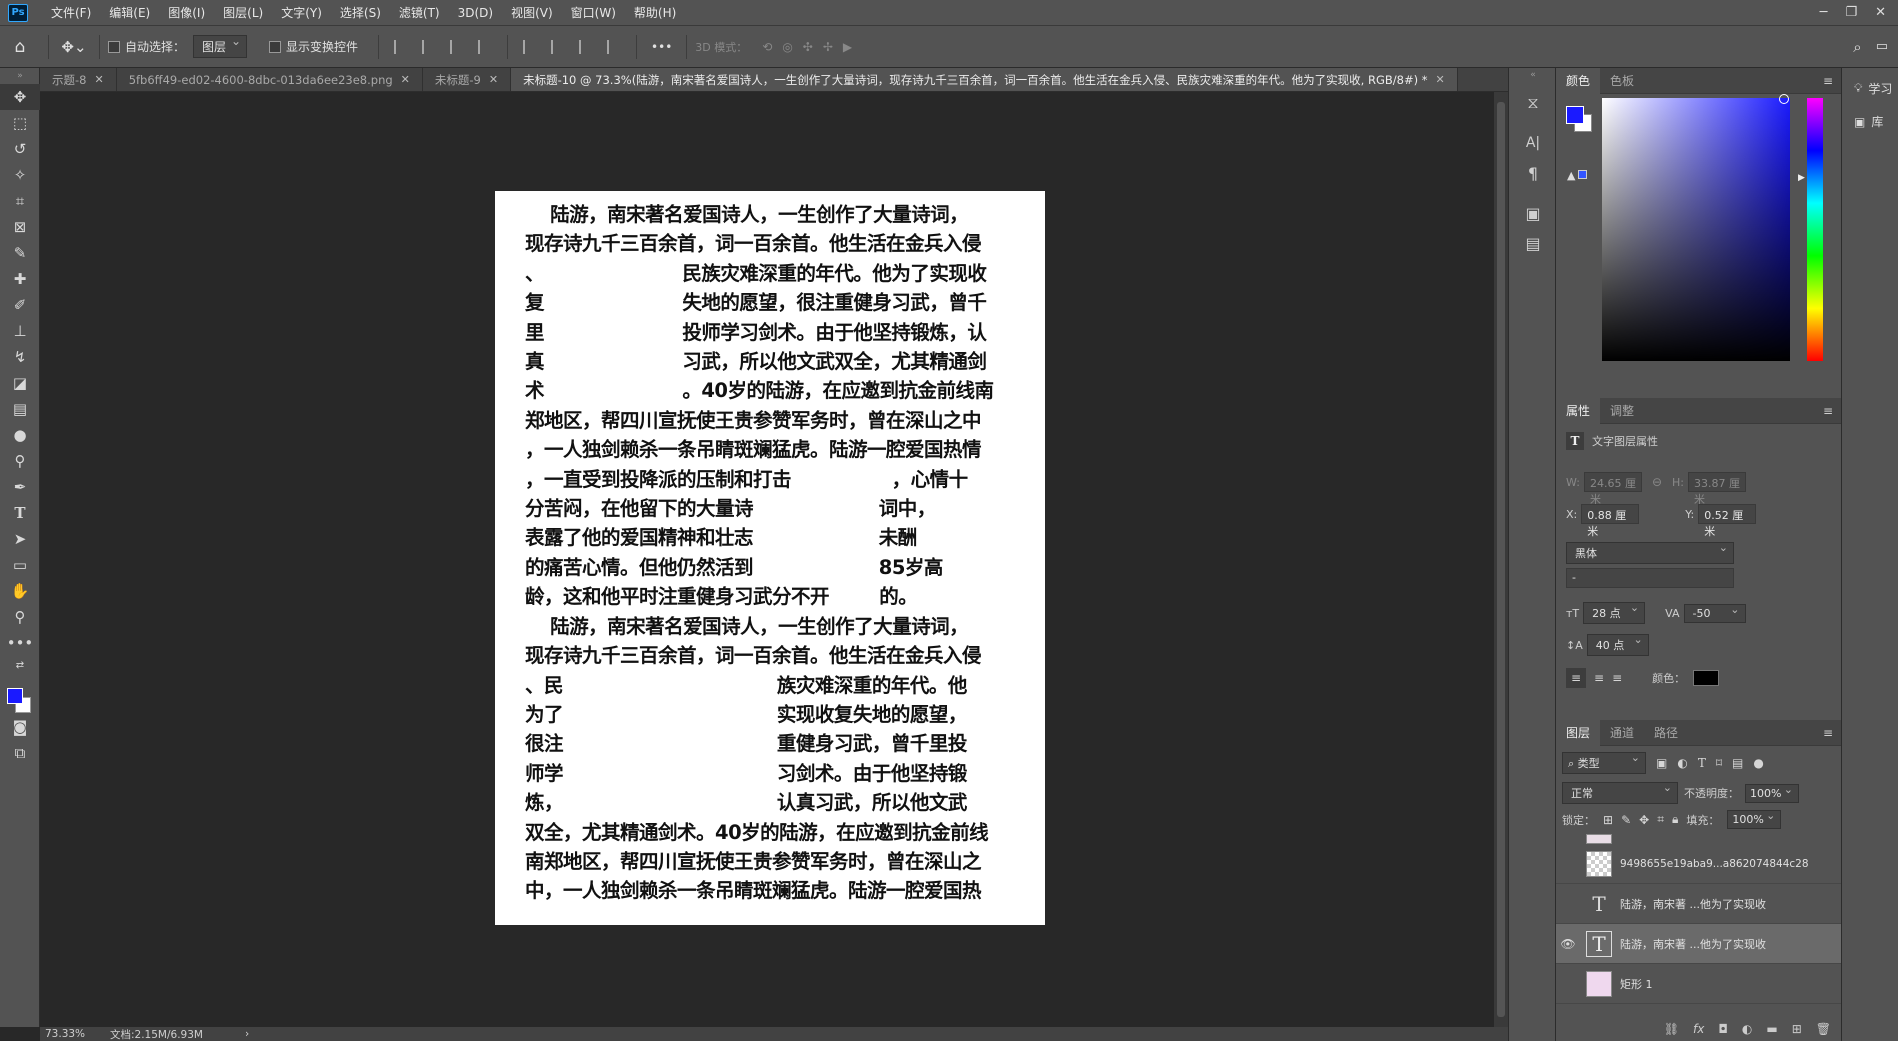 The image size is (1898, 1041). What do you see at coordinates (429, 46) in the screenshot?
I see `align-hcenter-icon` at bounding box center [429, 46].